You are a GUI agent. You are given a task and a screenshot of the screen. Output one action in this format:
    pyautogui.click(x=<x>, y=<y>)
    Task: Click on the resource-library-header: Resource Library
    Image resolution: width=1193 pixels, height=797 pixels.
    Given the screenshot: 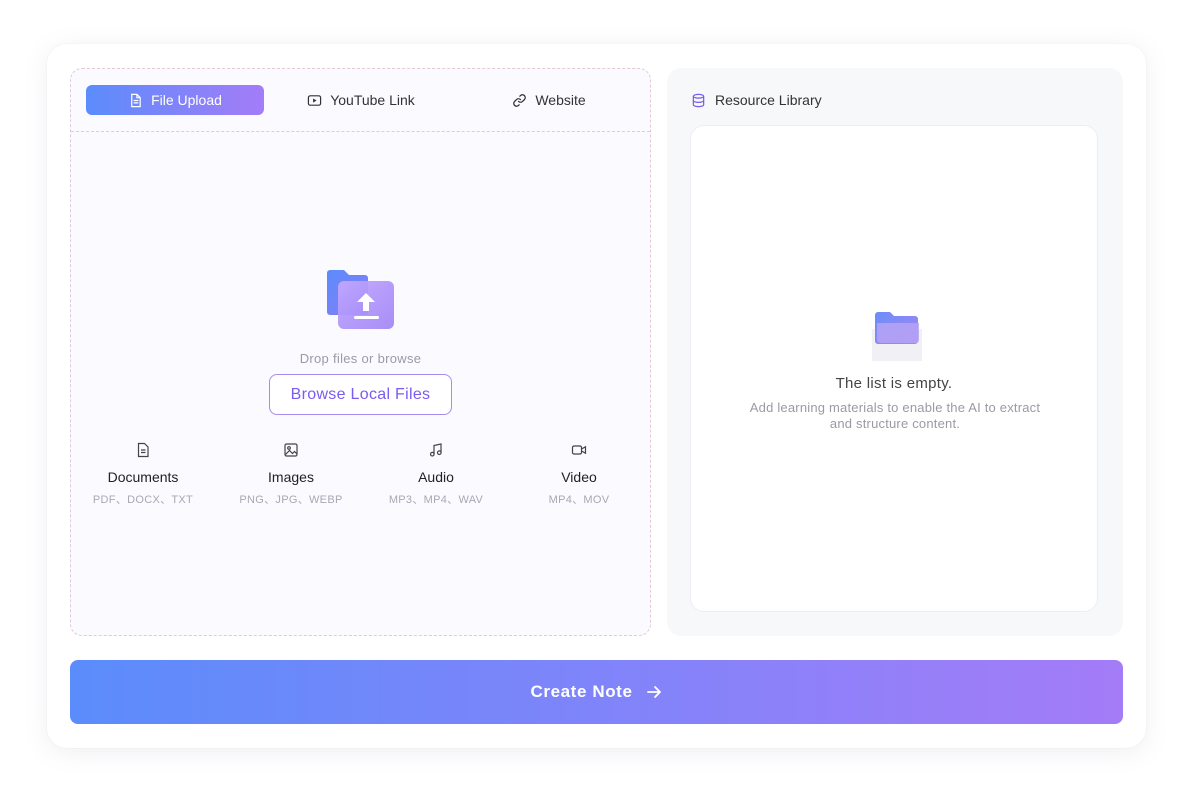 What is the action you would take?
    pyautogui.click(x=756, y=100)
    